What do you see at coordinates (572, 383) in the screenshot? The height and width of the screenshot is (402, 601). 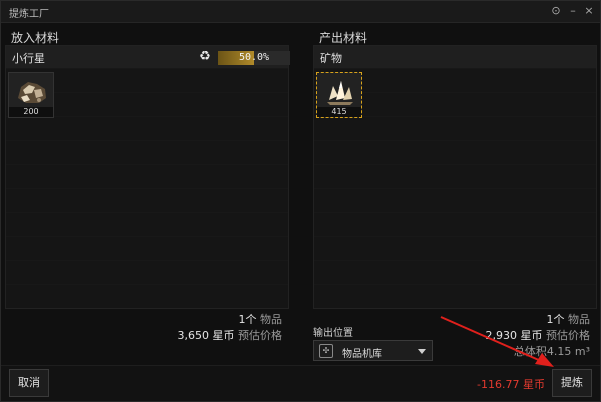 I see `refine-button: 提炼` at bounding box center [572, 383].